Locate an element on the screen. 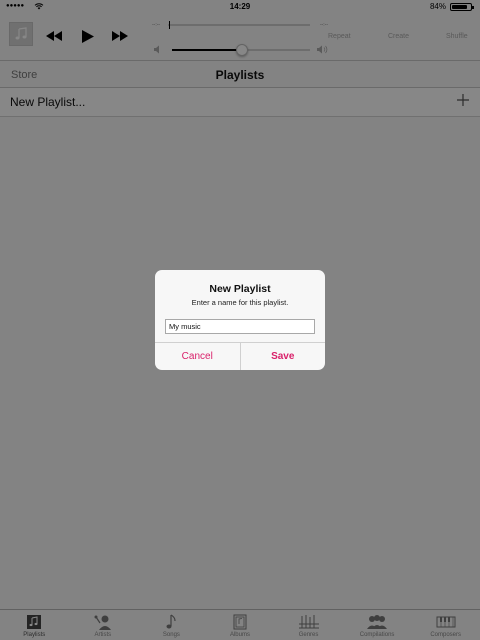  cancel-button: Cancel is located at coordinates (197, 356).